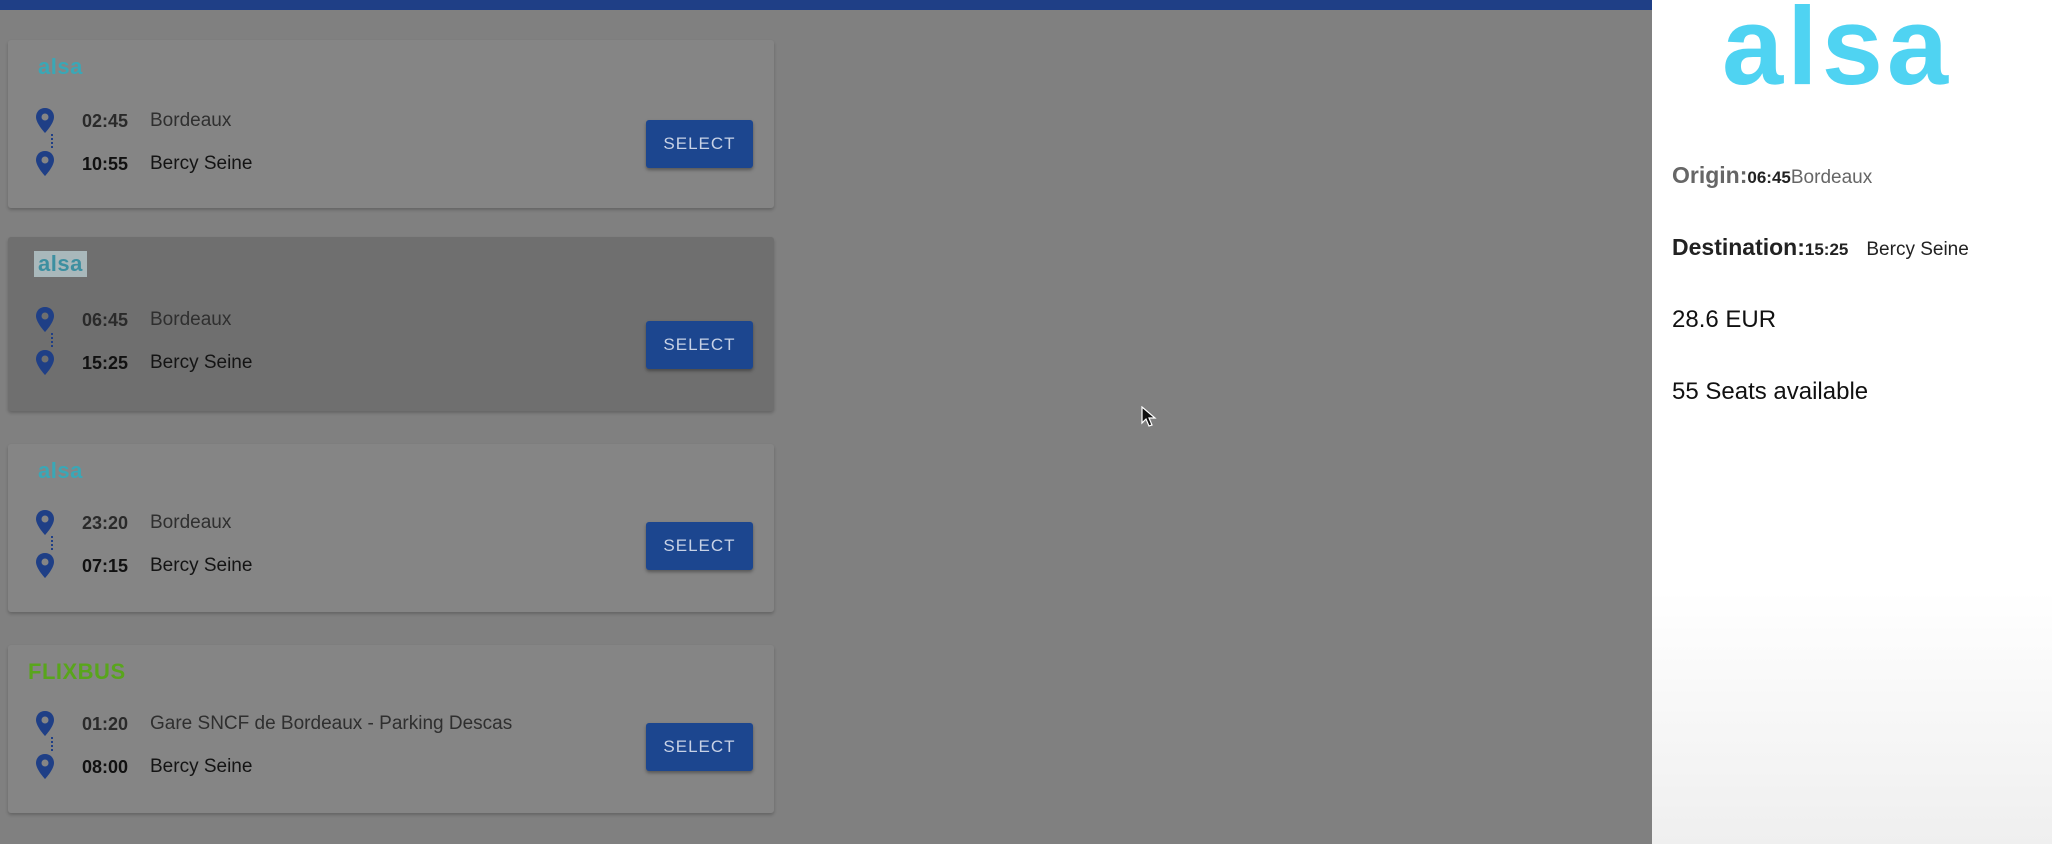 This screenshot has height=844, width=2052. I want to click on arrival-time: 10:55, so click(105, 163).